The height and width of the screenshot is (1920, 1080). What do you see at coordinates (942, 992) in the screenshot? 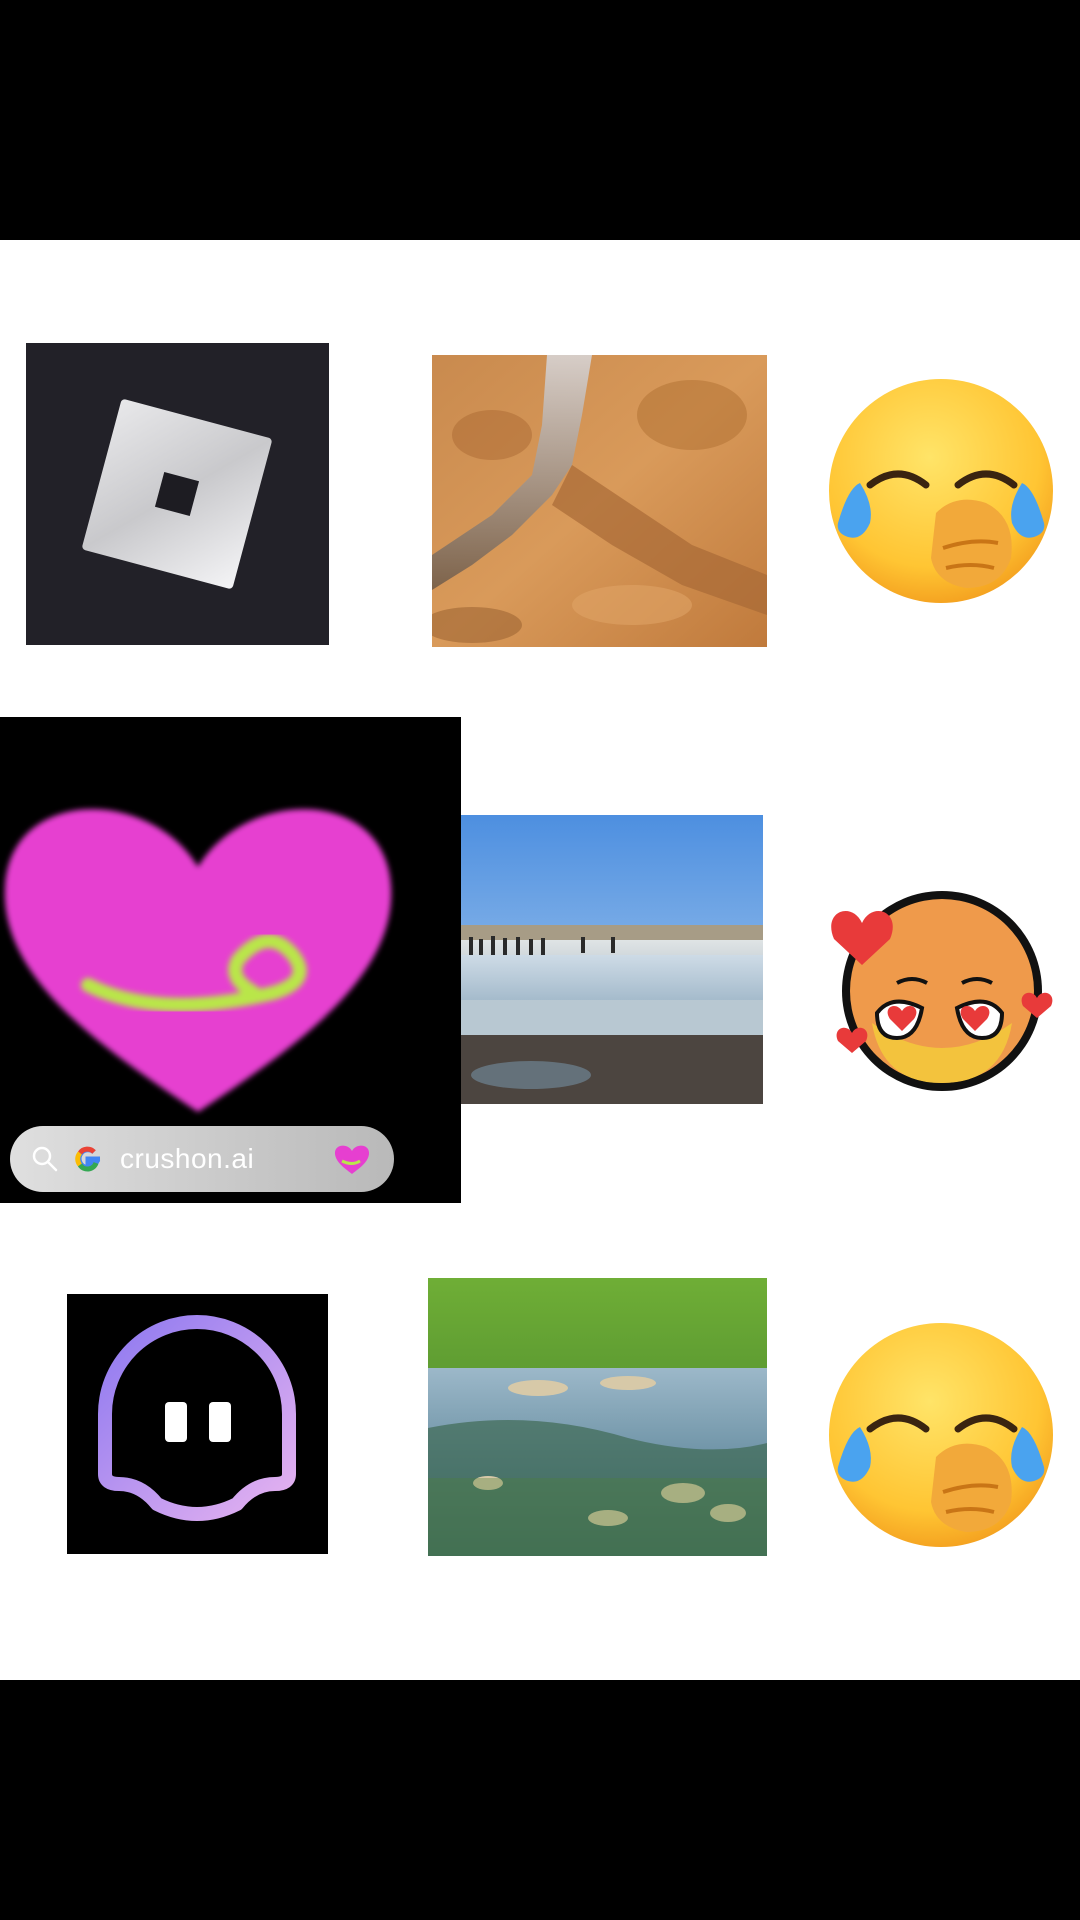
I see `heart-eyes-blush-emoji` at bounding box center [942, 992].